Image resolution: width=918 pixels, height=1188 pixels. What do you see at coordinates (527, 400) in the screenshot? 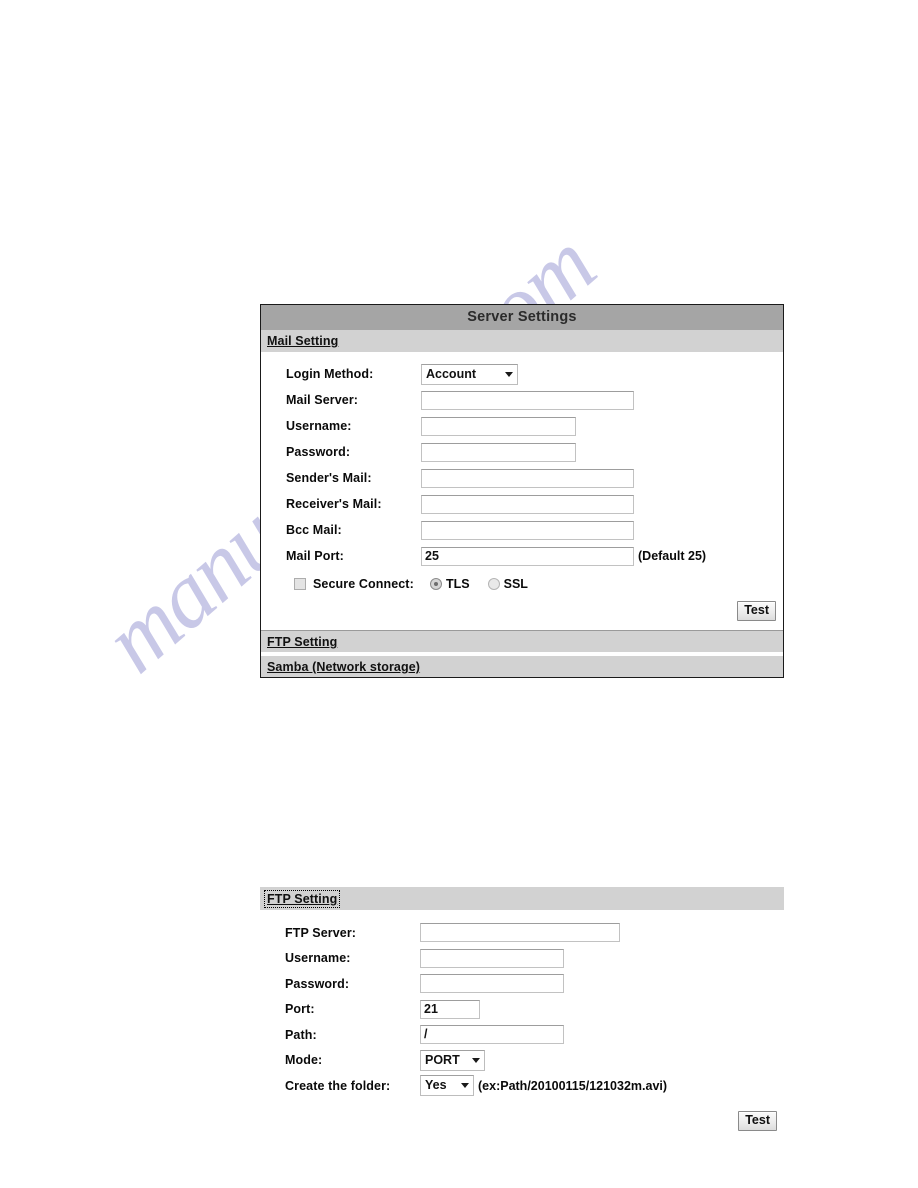
I see `input-mail-server` at bounding box center [527, 400].